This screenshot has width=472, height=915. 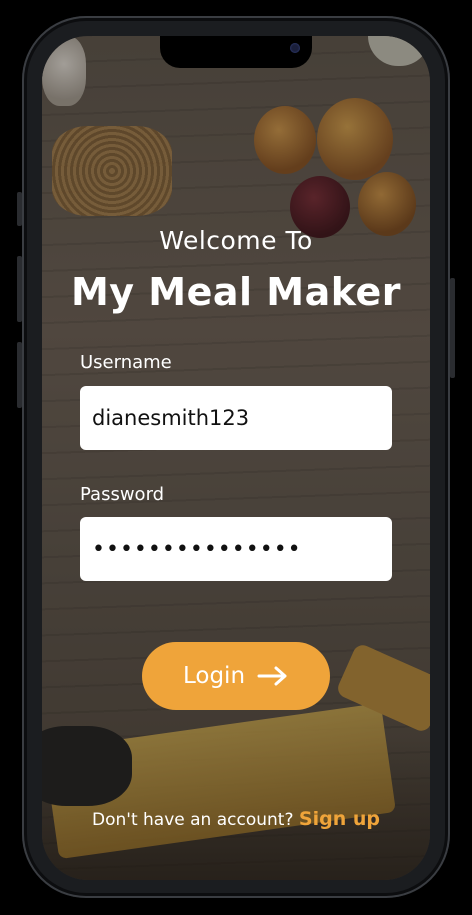 I want to click on login-button: Login, so click(x=236, y=676).